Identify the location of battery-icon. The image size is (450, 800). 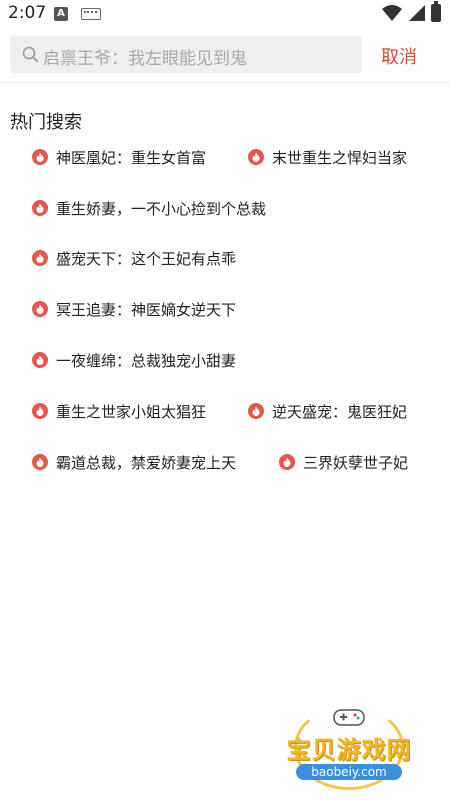
(436, 11).